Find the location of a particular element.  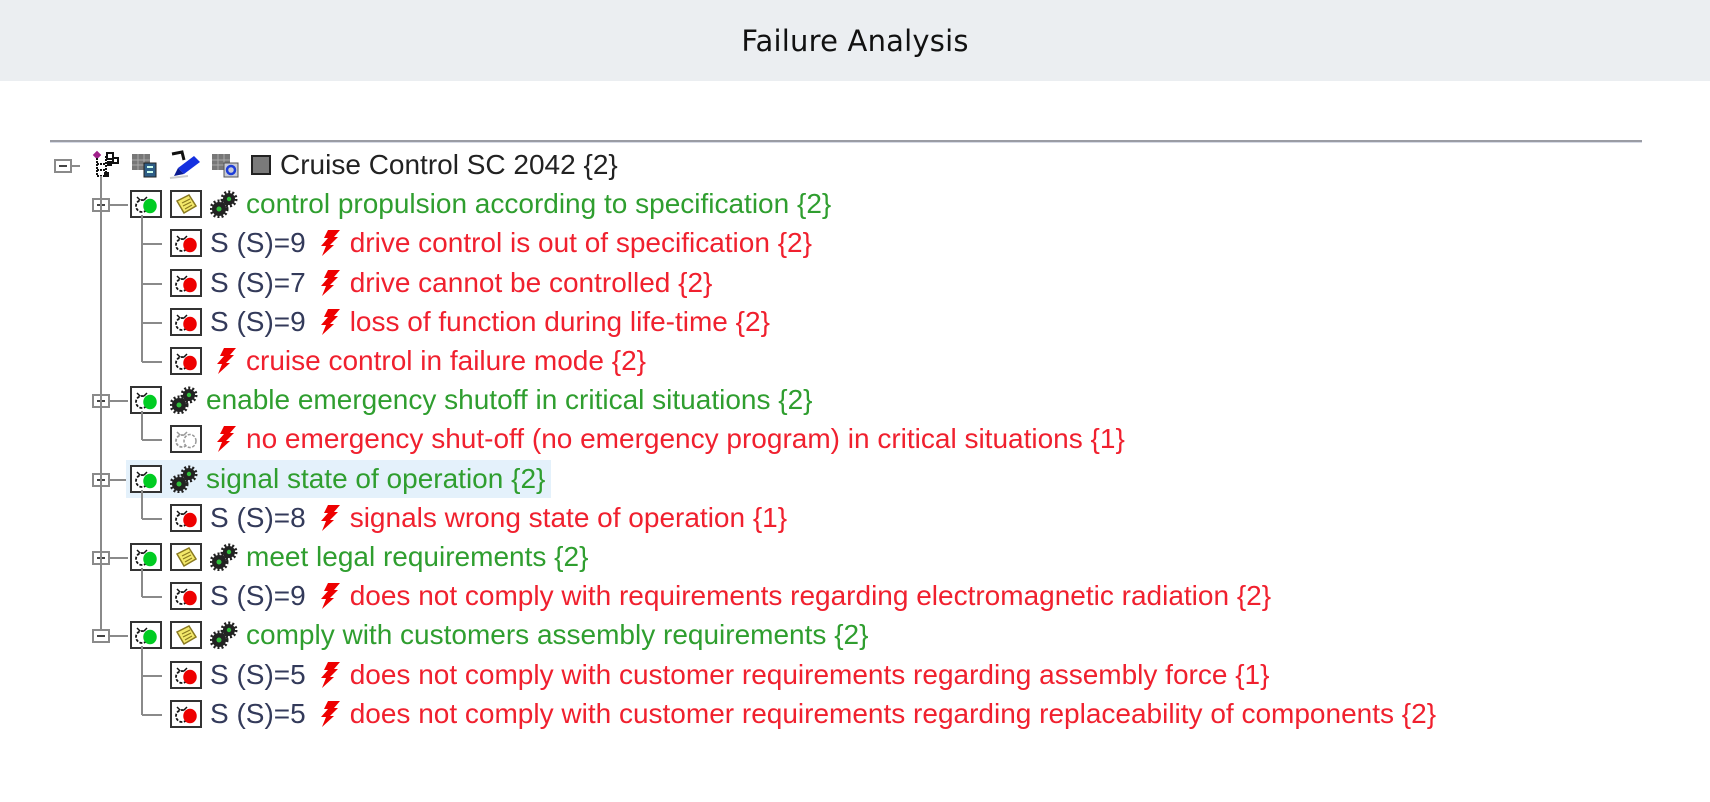

header-bar: Failure Analysis is located at coordinates (855, 40).